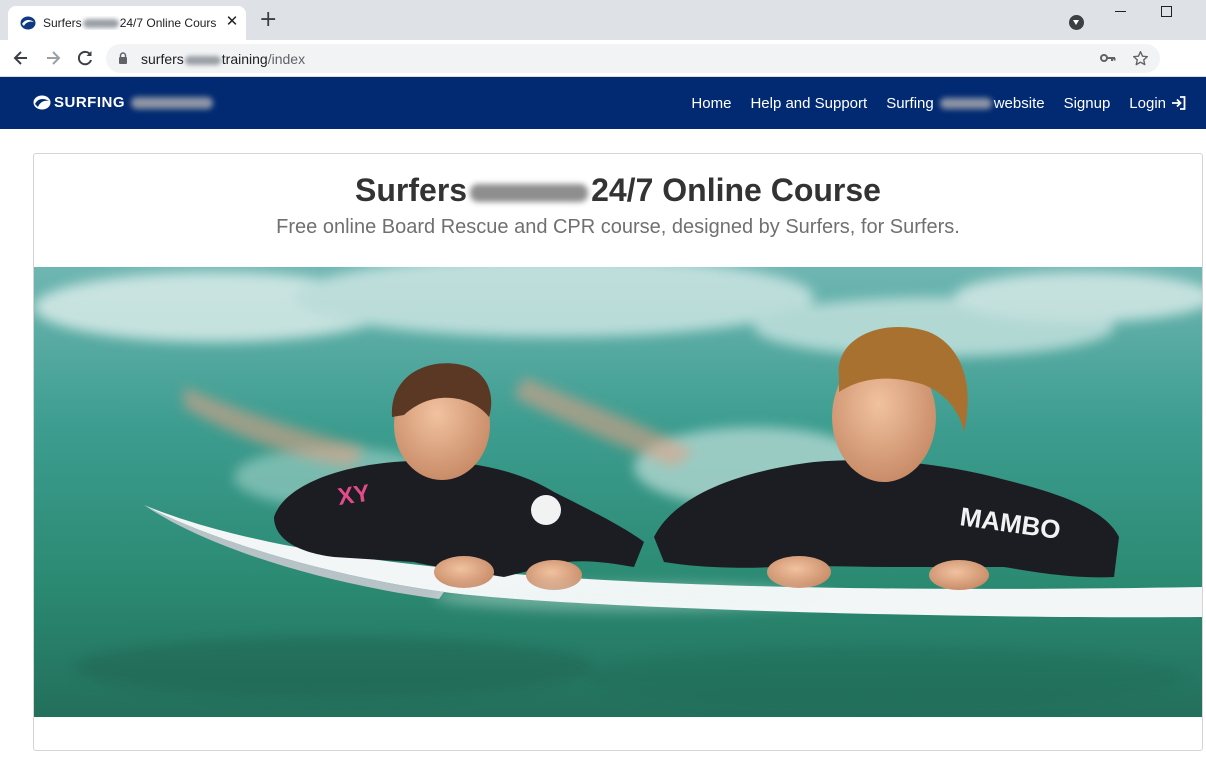 The image size is (1206, 758). What do you see at coordinates (268, 20) in the screenshot?
I see `plus-icon: +` at bounding box center [268, 20].